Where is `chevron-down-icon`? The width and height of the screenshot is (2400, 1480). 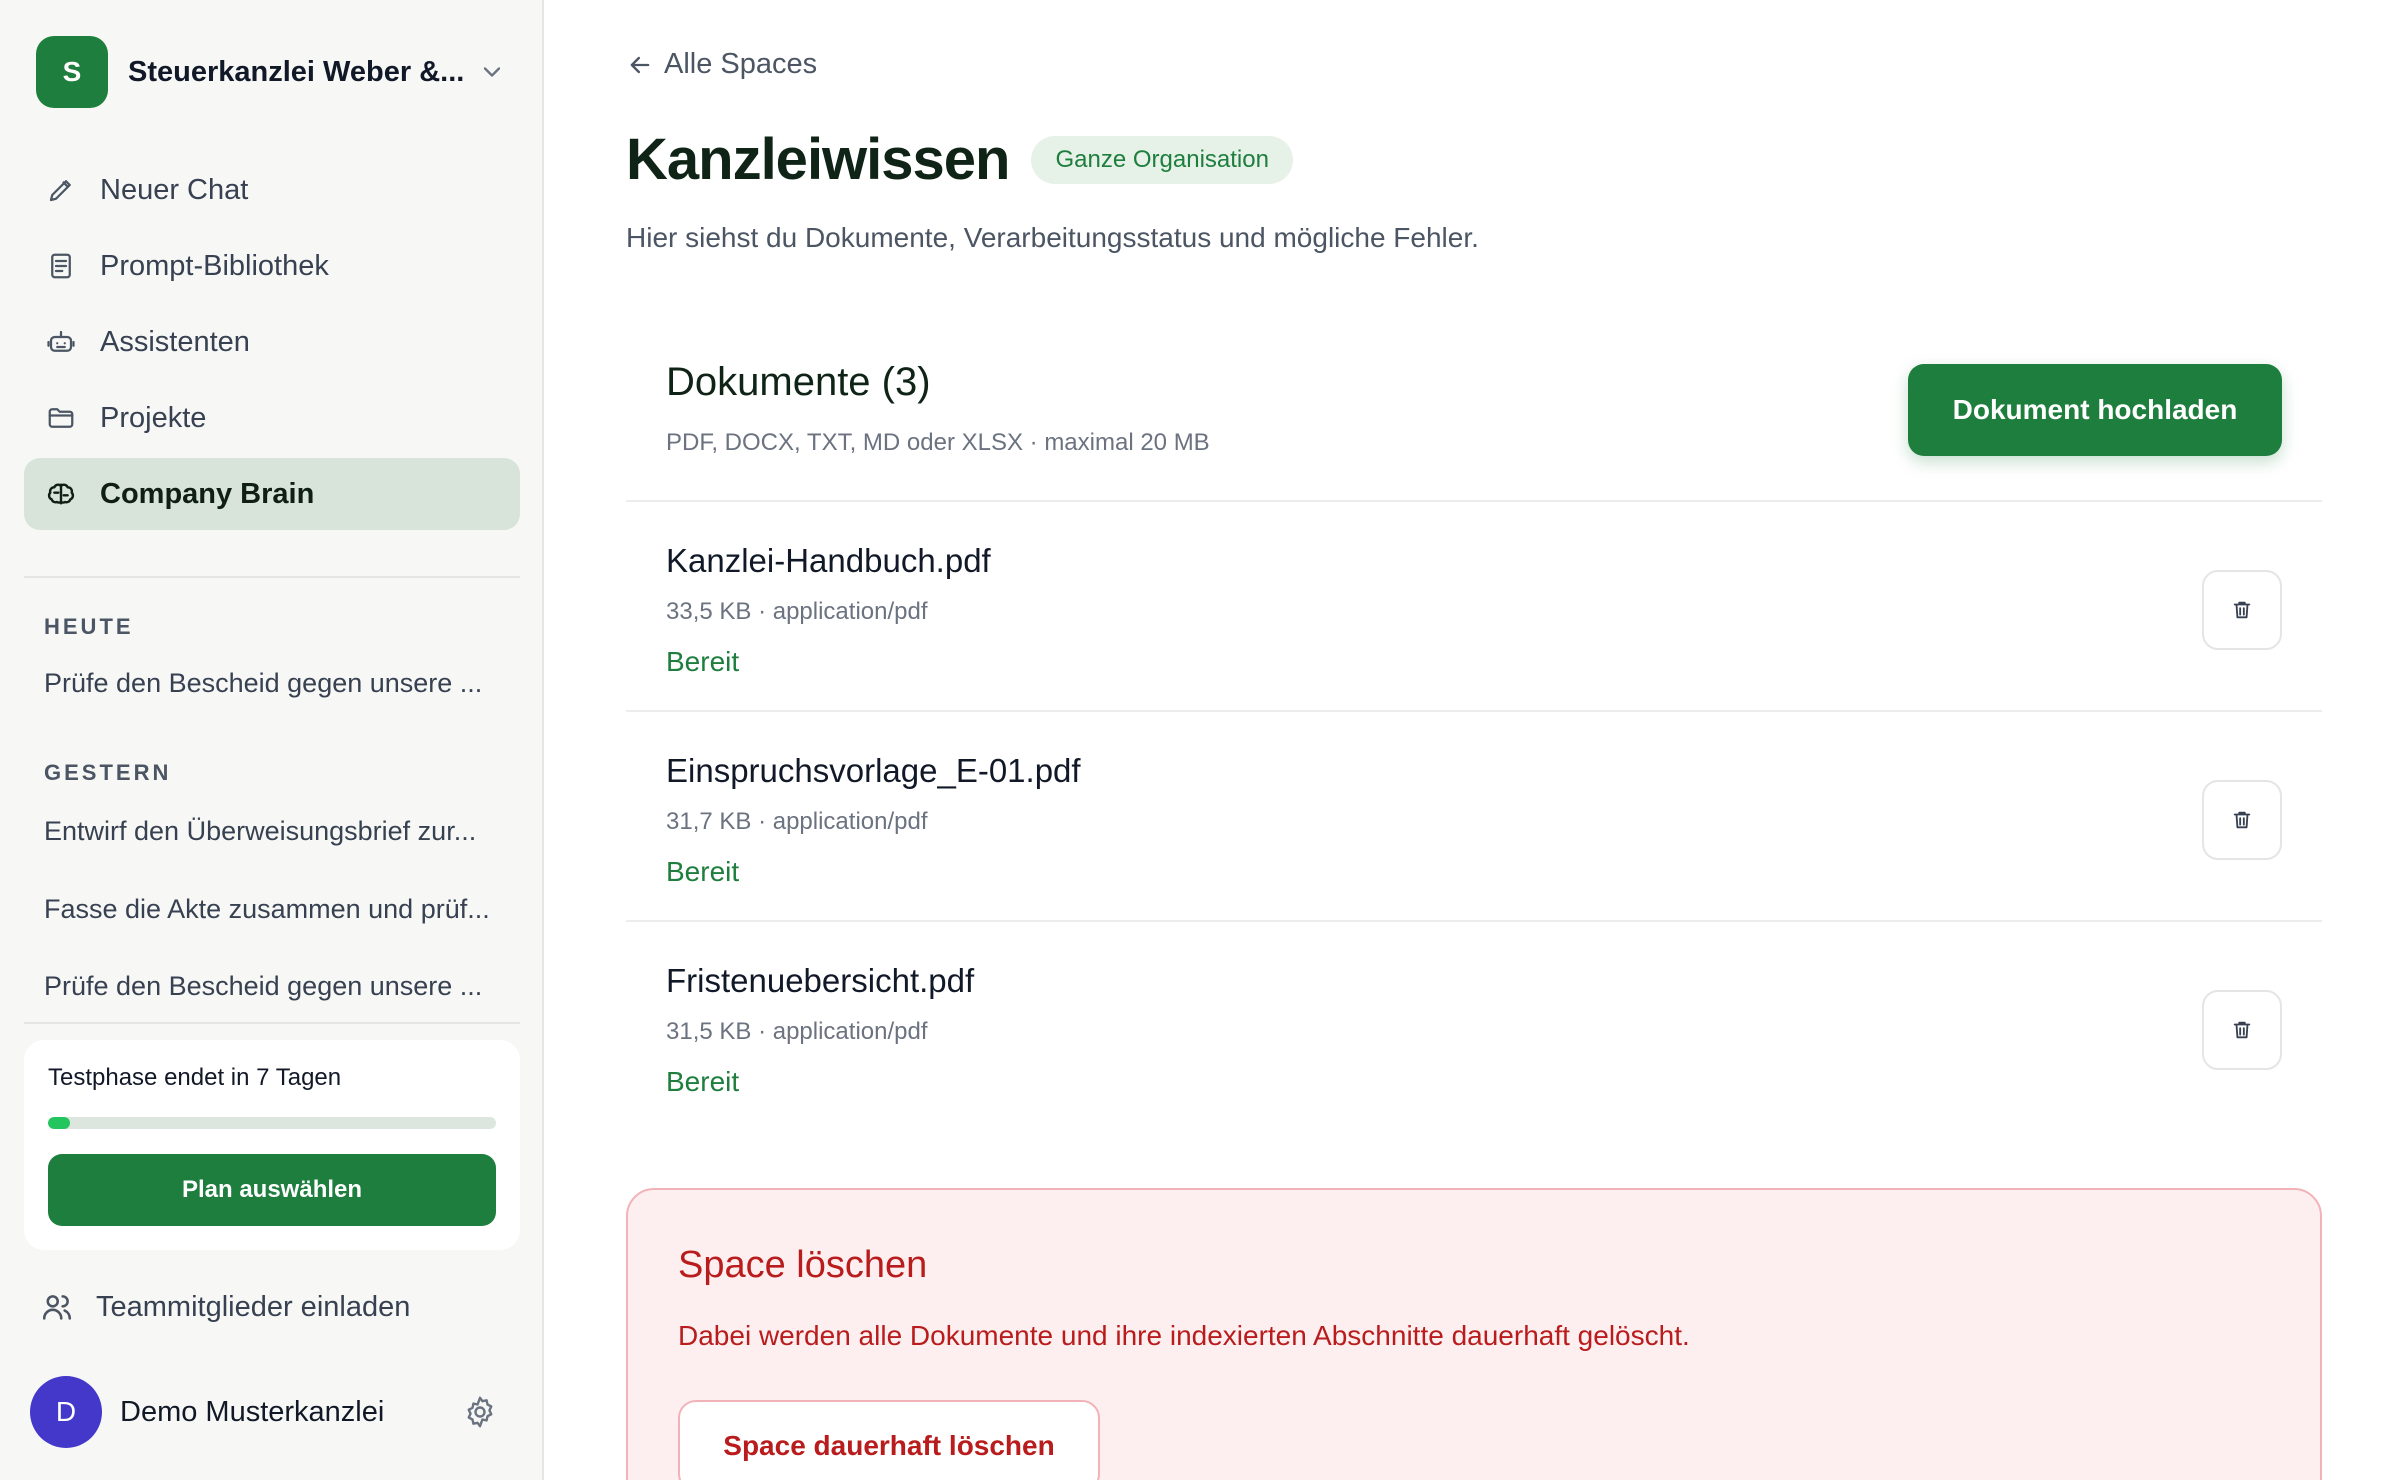 chevron-down-icon is located at coordinates (492, 72).